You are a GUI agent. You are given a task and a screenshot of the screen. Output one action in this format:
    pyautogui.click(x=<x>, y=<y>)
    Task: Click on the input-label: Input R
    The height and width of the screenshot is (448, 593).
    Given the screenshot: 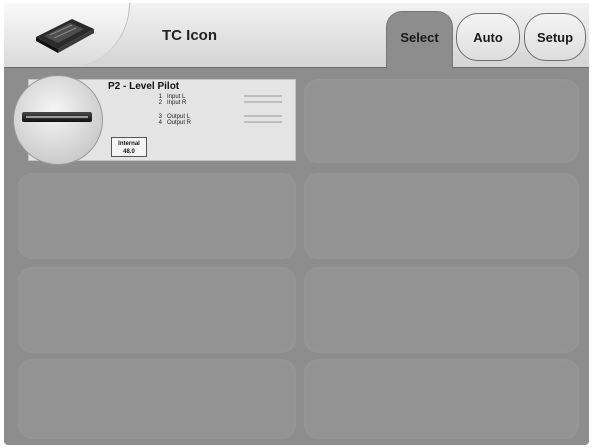 What is the action you would take?
    pyautogui.click(x=177, y=103)
    